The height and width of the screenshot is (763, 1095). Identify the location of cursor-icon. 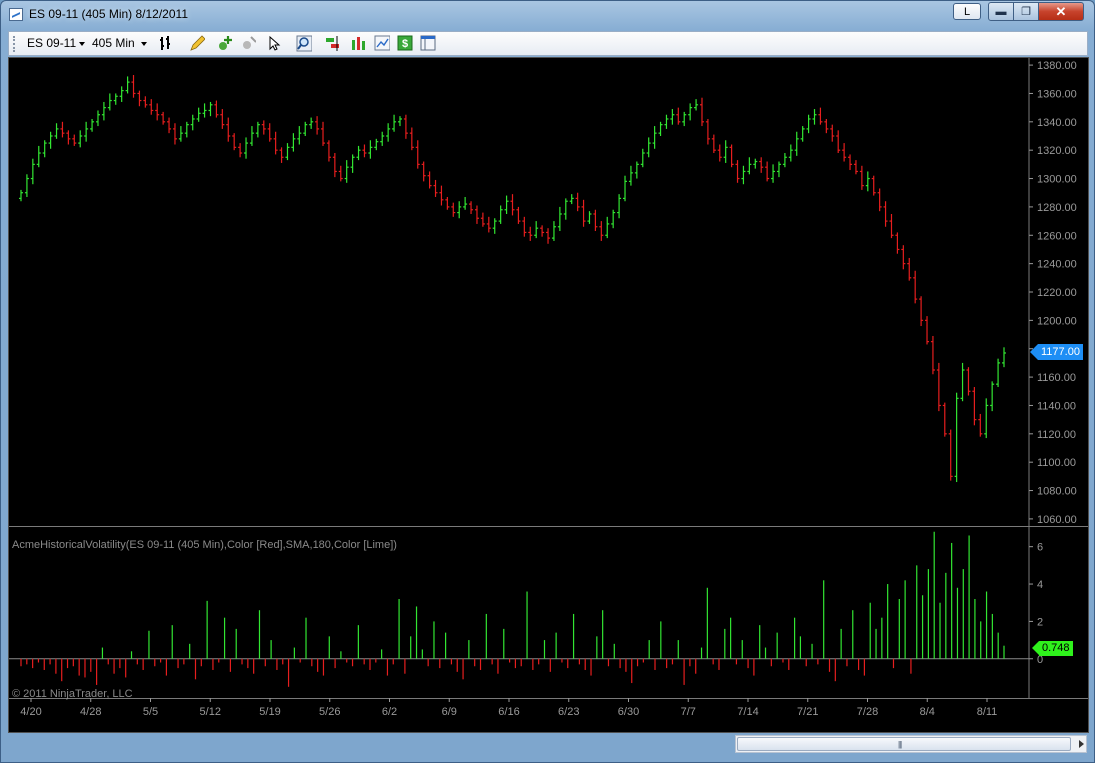
(275, 43).